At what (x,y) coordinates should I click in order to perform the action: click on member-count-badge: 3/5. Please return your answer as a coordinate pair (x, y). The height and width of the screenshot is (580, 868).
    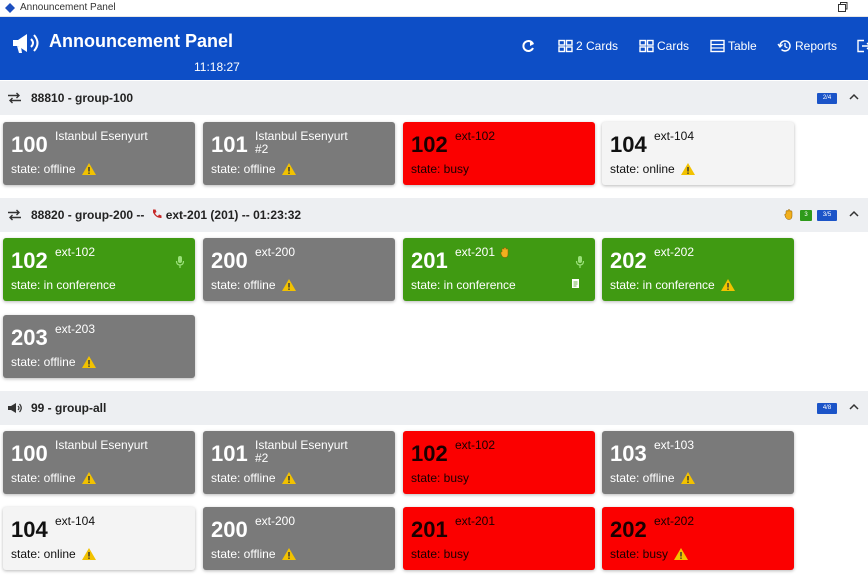
    Looking at the image, I should click on (827, 215).